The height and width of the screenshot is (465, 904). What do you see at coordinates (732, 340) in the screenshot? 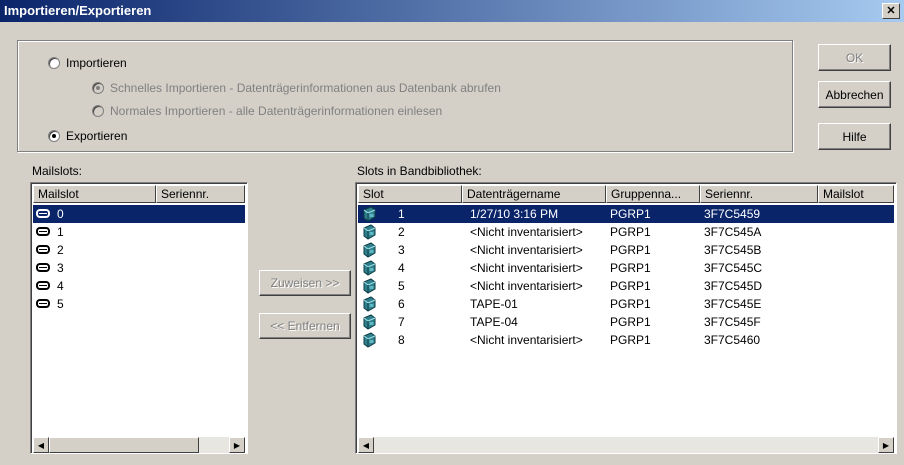
I see `serial-number: 3F7C5460` at bounding box center [732, 340].